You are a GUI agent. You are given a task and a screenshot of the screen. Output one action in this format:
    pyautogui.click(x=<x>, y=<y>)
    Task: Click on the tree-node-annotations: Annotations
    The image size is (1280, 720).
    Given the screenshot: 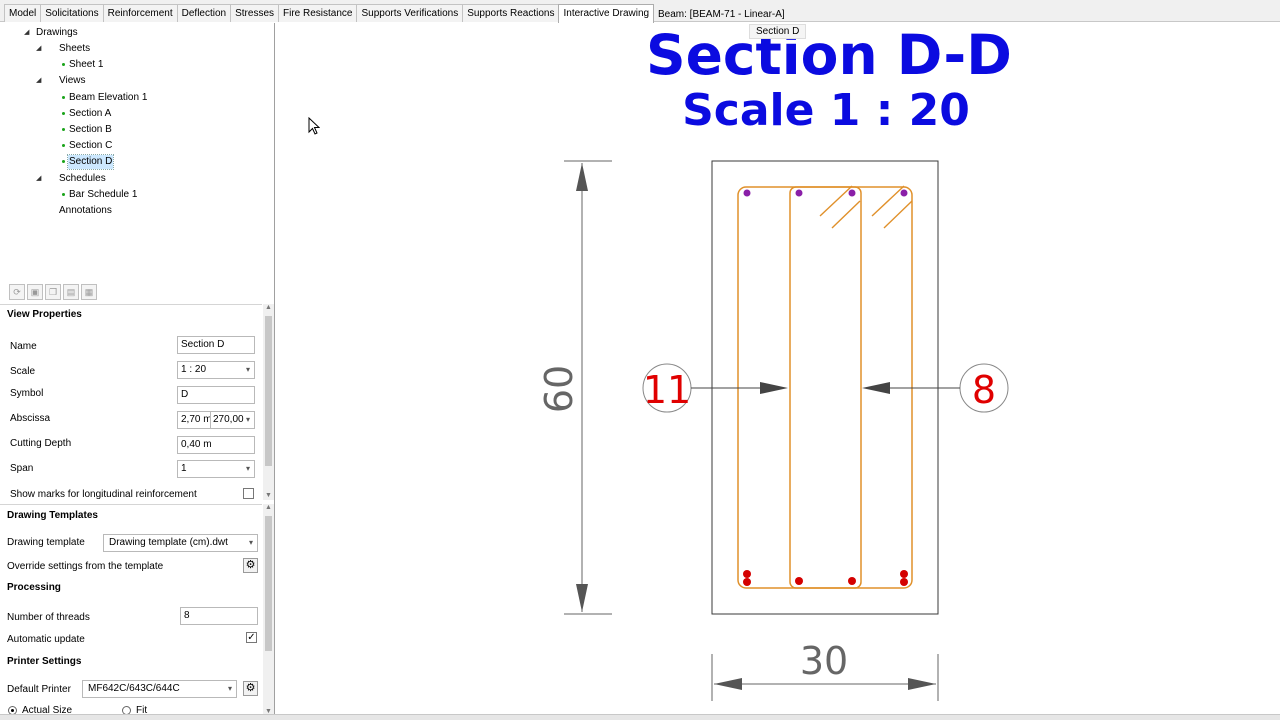 What is the action you would take?
    pyautogui.click(x=85, y=211)
    